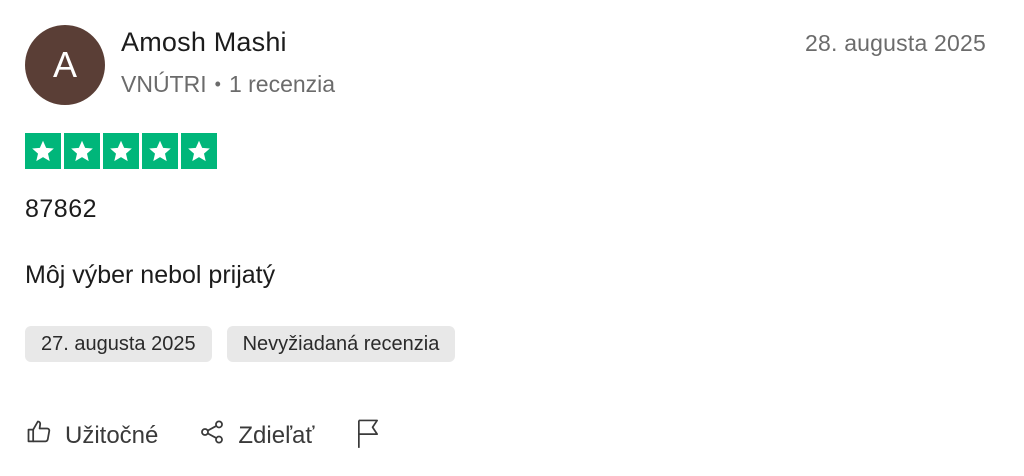 The height and width of the screenshot is (476, 1024). I want to click on star-rating, so click(121, 151).